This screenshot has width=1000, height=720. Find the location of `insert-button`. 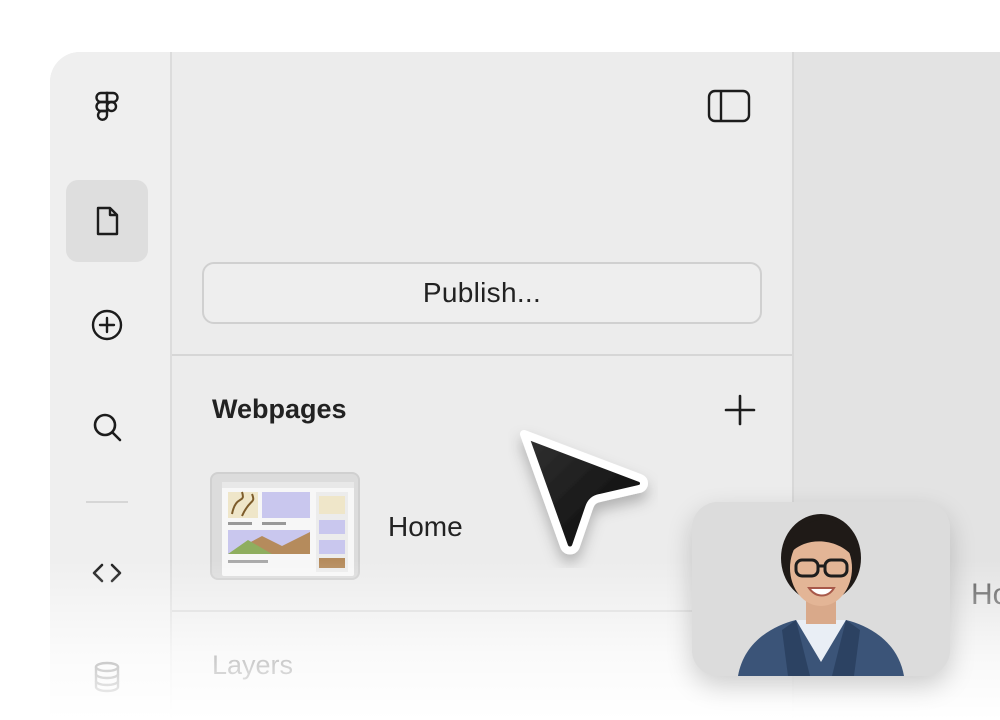

insert-button is located at coordinates (107, 325).